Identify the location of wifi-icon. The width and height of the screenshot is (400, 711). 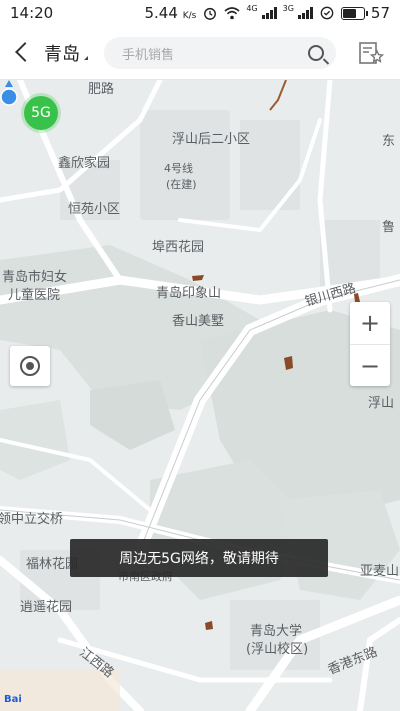
(232, 13).